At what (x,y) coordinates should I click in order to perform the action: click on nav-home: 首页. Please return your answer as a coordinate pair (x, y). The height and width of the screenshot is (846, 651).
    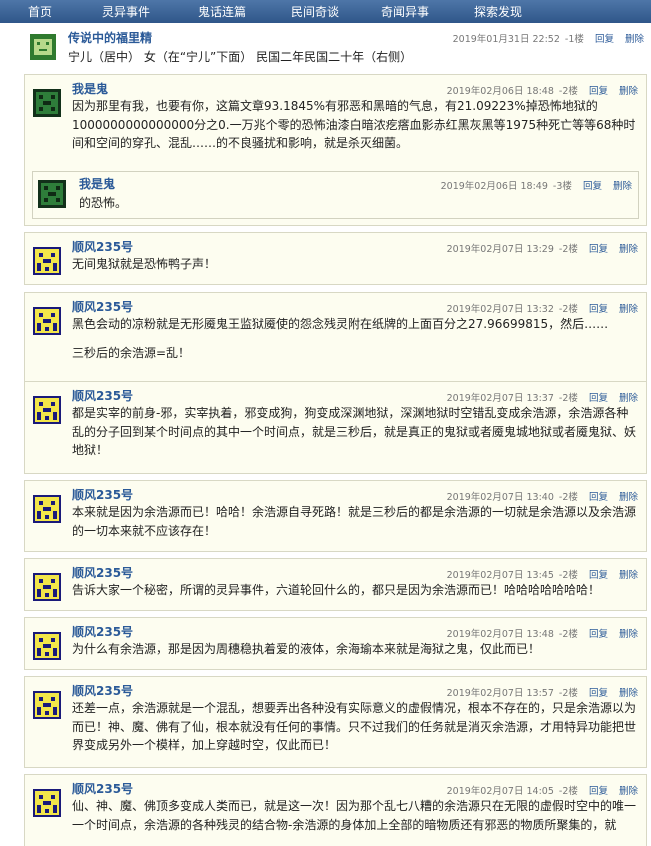
    Looking at the image, I should click on (40, 11).